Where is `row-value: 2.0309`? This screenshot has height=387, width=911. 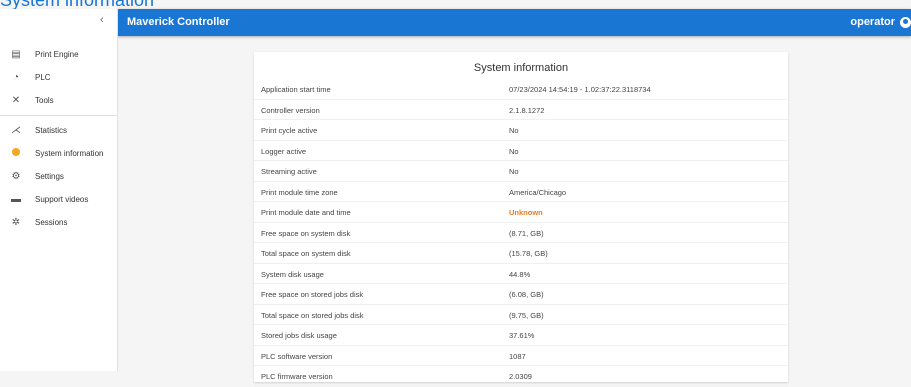 row-value: 2.0309 is located at coordinates (520, 376).